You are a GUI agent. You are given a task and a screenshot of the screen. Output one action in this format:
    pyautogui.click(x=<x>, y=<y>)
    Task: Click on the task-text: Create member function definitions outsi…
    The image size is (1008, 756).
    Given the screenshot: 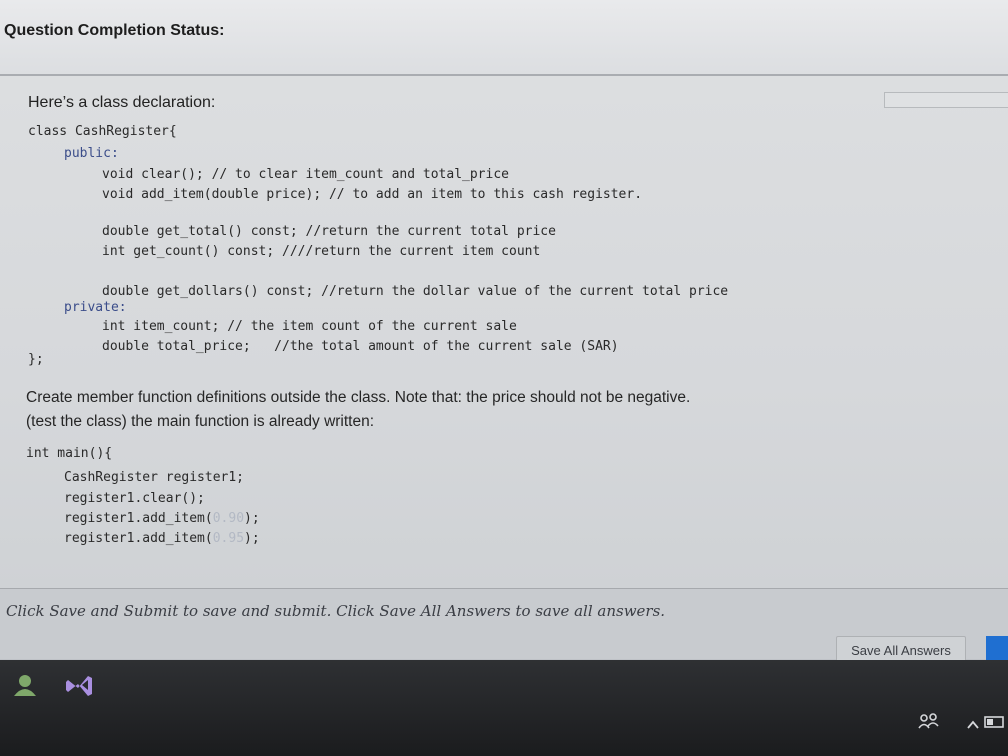 What is the action you would take?
    pyautogui.click(x=426, y=410)
    